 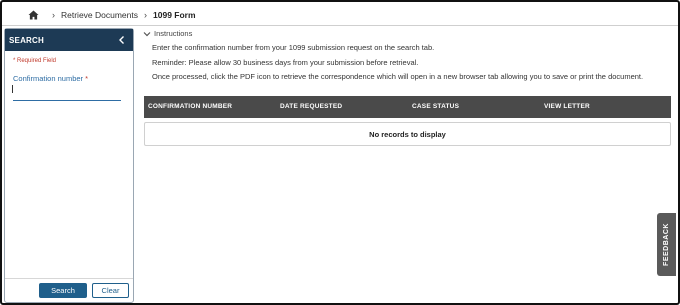 I want to click on feedback-tab: FEEDBACK, so click(x=666, y=244).